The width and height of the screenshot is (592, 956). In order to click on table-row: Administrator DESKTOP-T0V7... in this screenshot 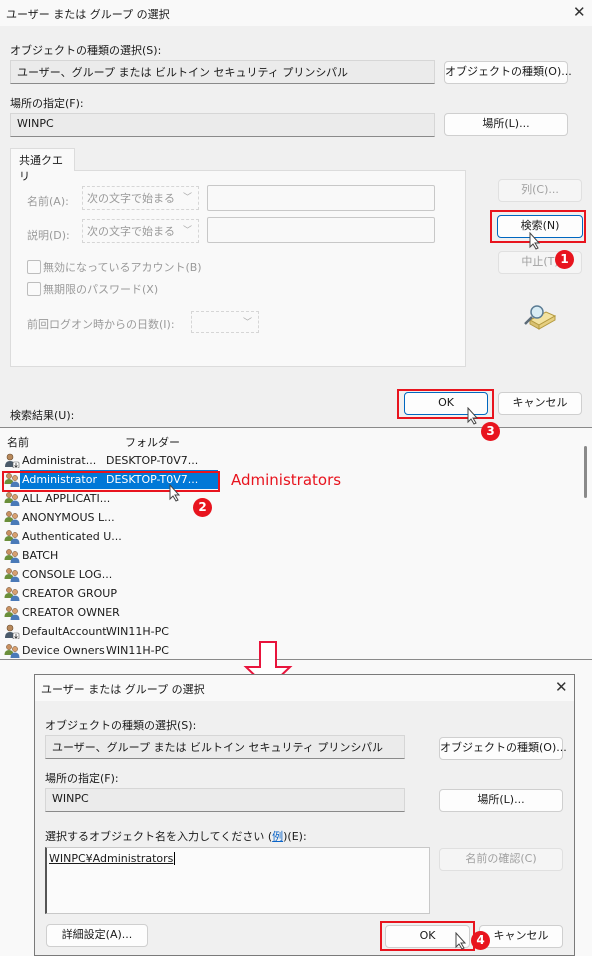, I will do `click(111, 479)`.